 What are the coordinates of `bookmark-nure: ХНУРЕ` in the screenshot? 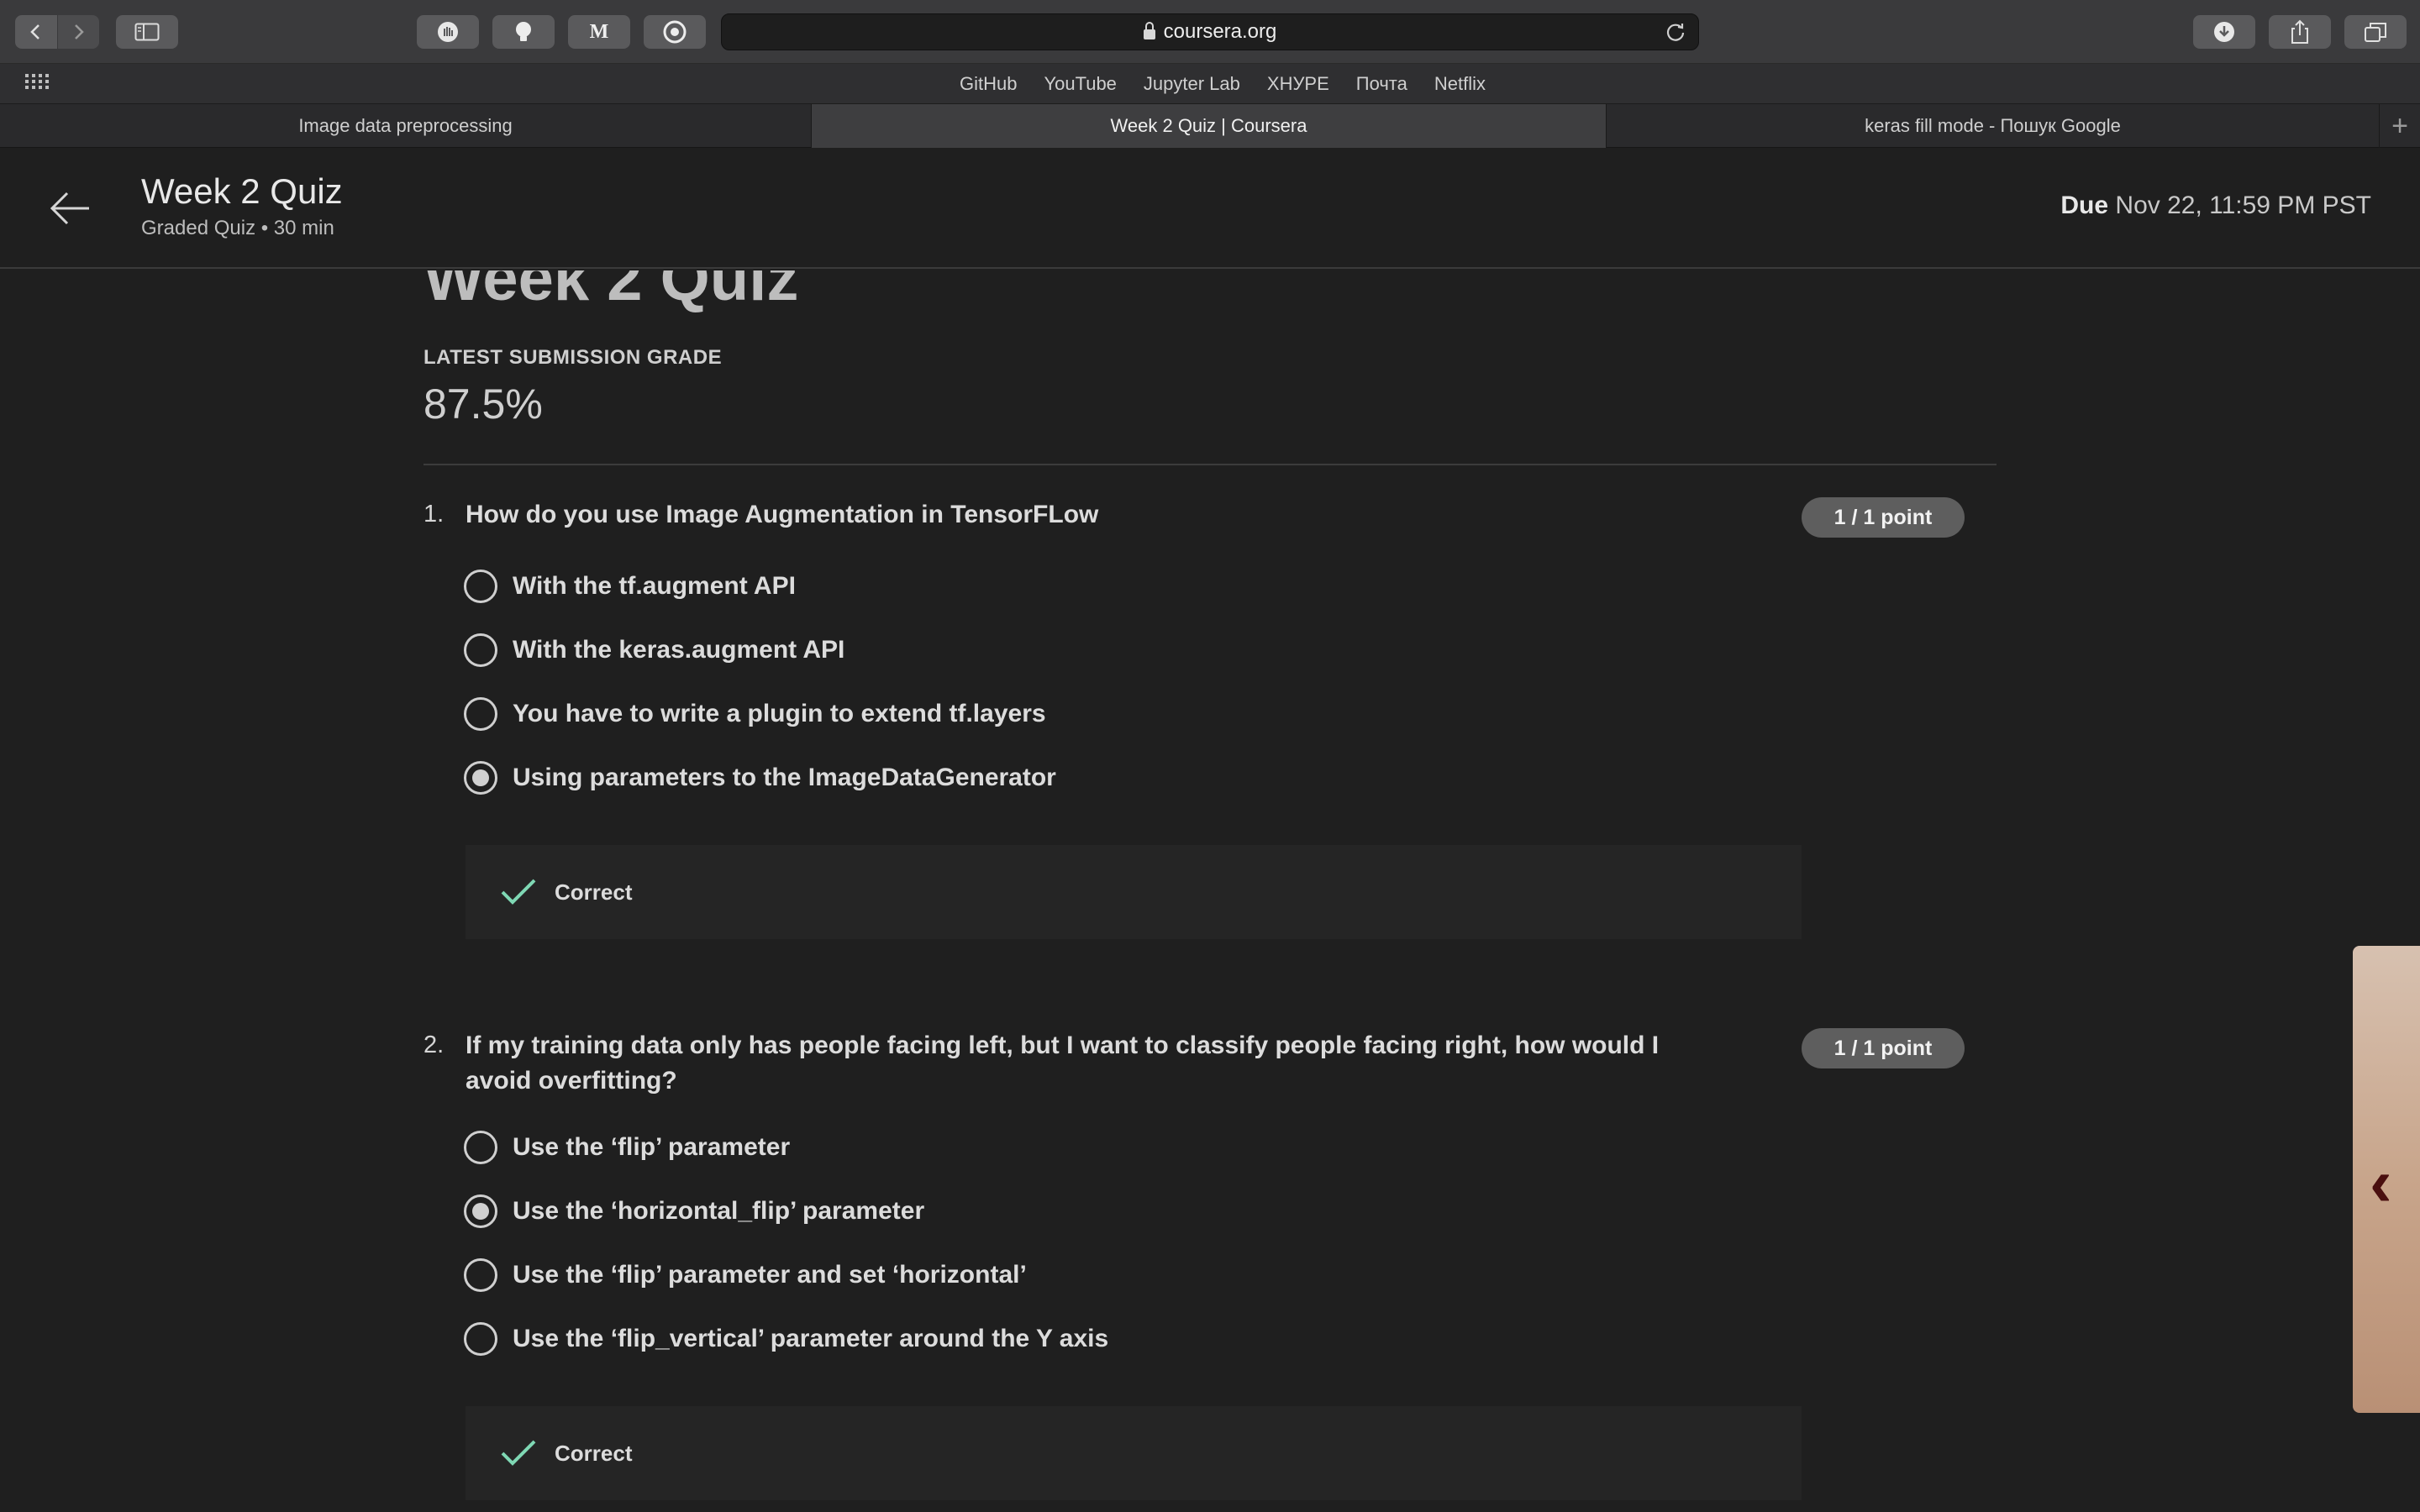 It's located at (1298, 84).